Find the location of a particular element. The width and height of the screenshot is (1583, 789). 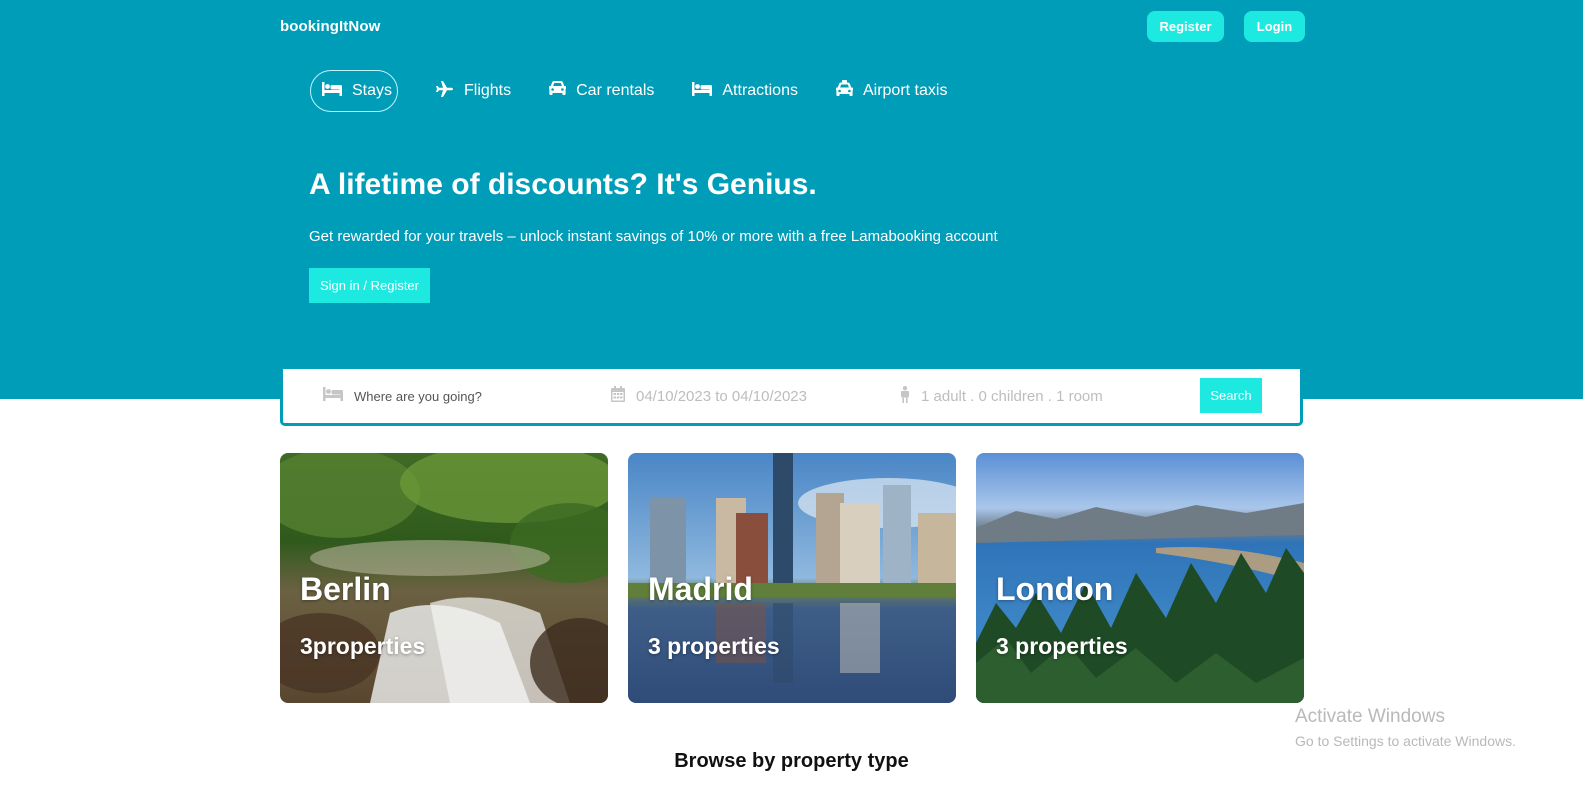

sign-in-register-button: Sign in / Register is located at coordinates (369, 285).